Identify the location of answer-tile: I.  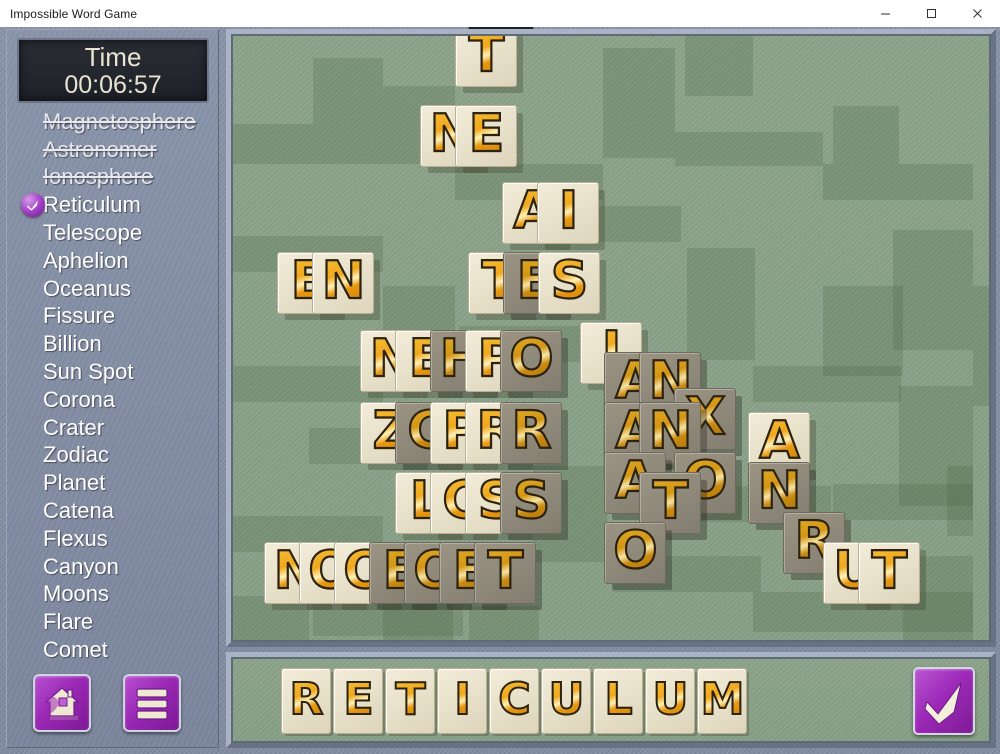
(462, 701).